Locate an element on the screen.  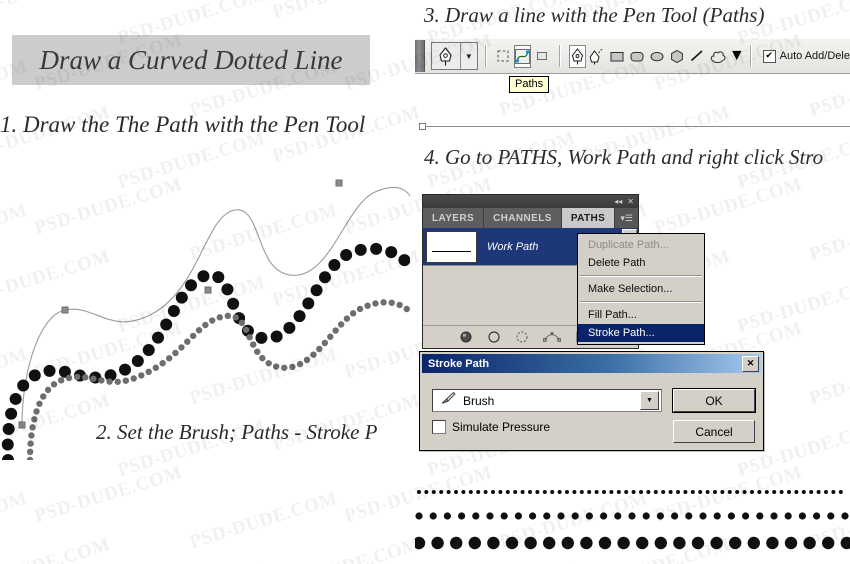
collapse-icon: ◂◂ is located at coordinates (618, 201).